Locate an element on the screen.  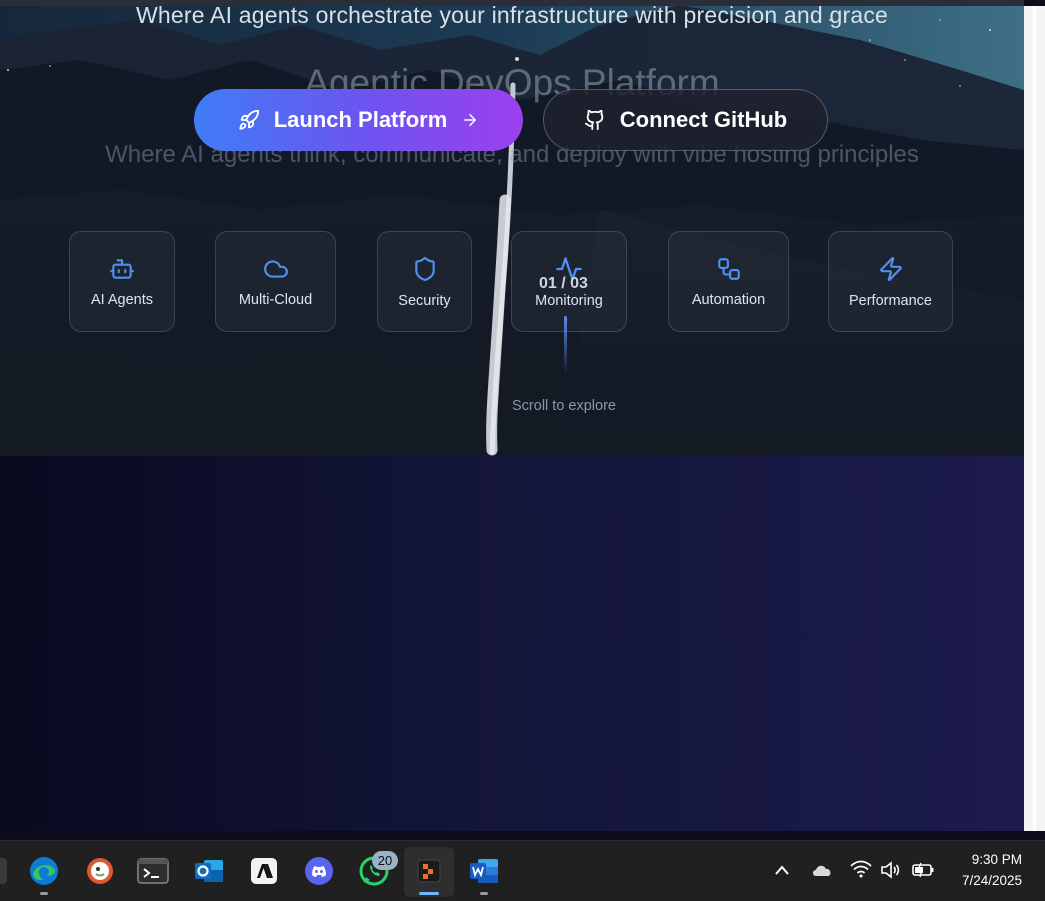
shield-icon is located at coordinates (424, 268).